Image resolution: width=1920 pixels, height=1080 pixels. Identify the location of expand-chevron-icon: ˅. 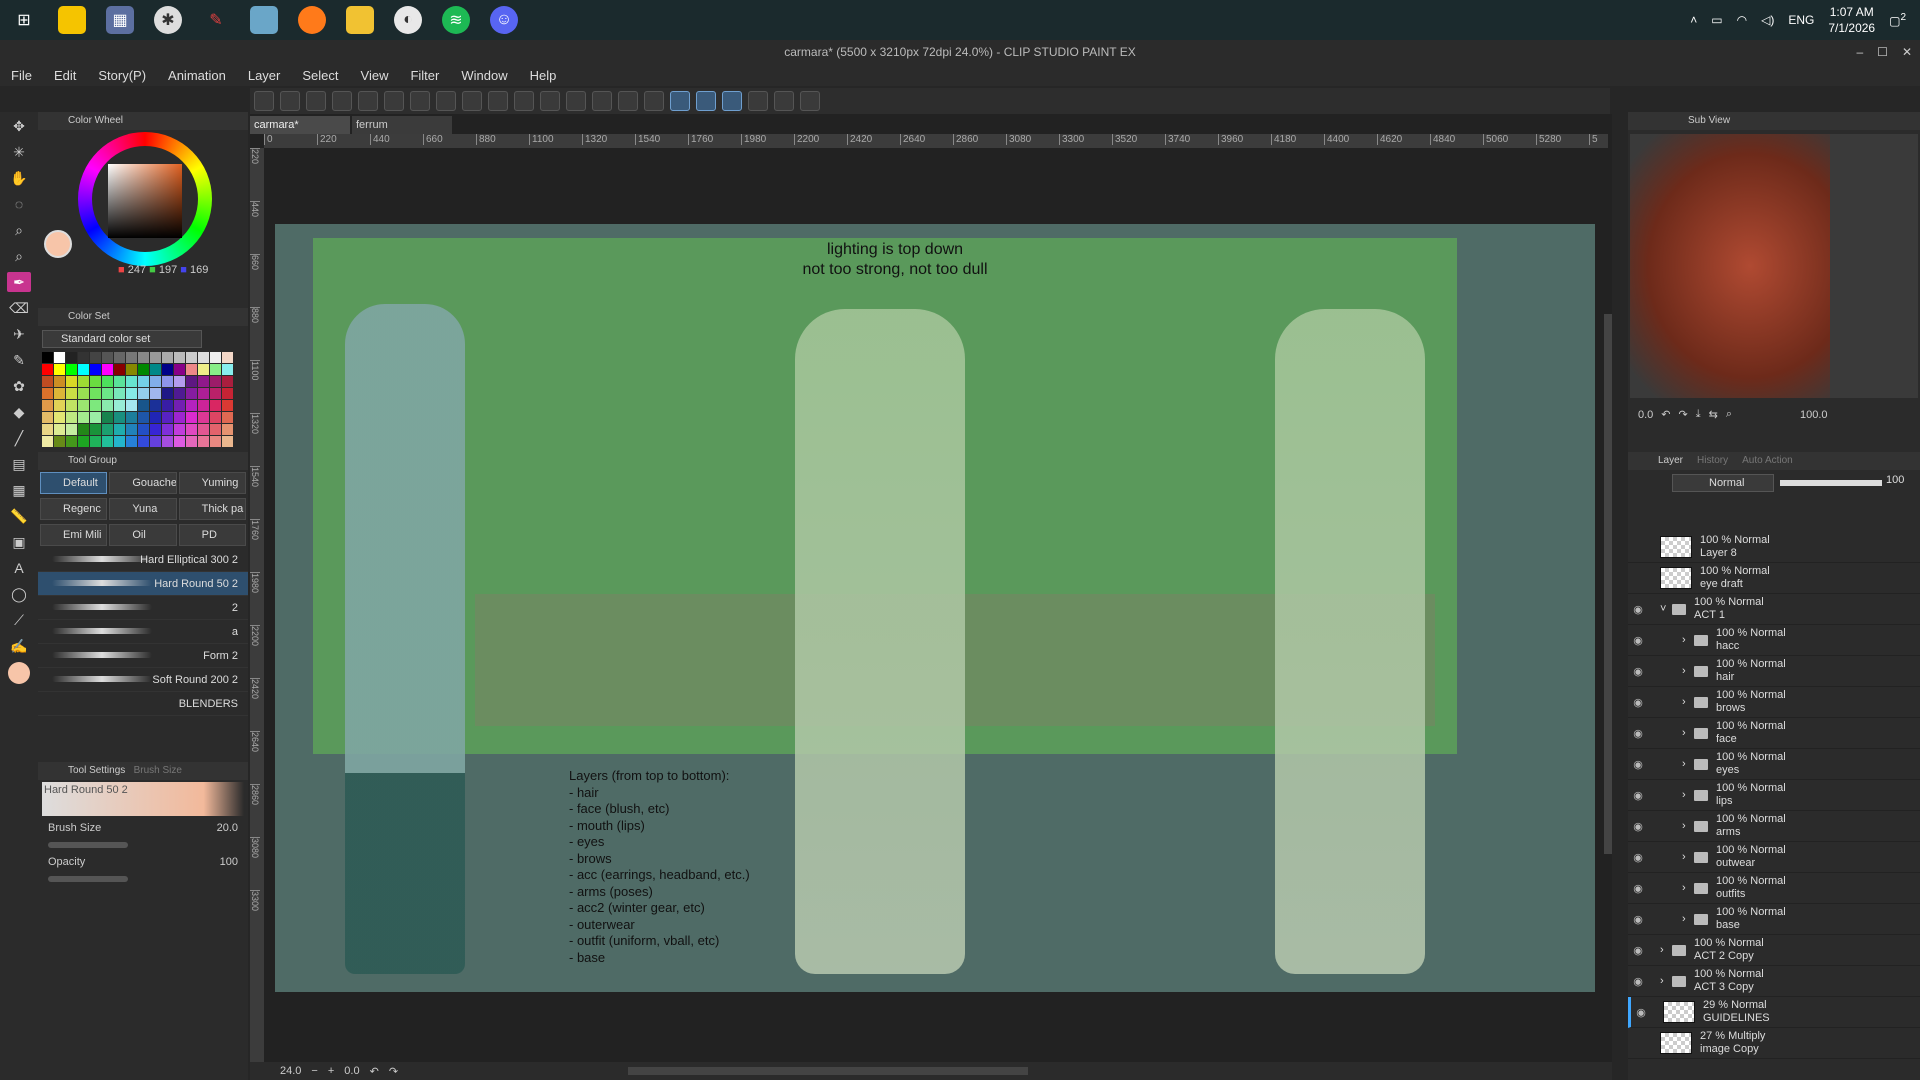
(1666, 609).